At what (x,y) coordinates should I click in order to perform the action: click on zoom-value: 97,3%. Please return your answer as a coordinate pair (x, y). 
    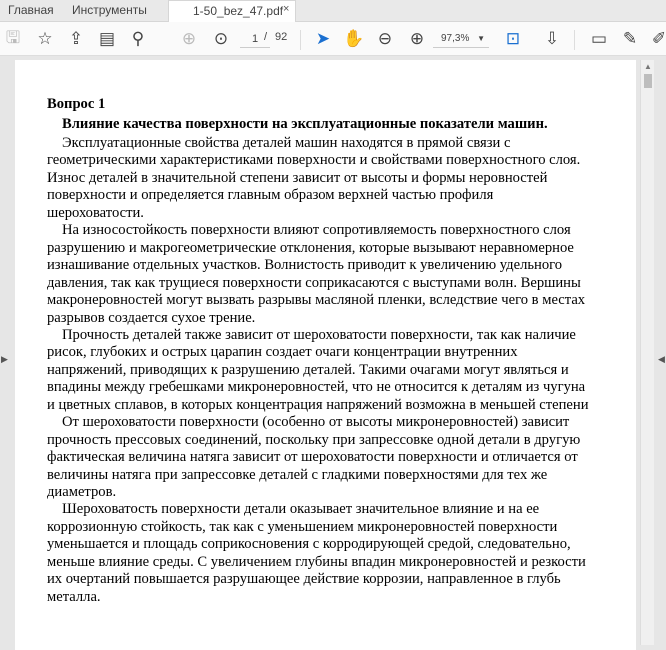
    Looking at the image, I should click on (455, 38).